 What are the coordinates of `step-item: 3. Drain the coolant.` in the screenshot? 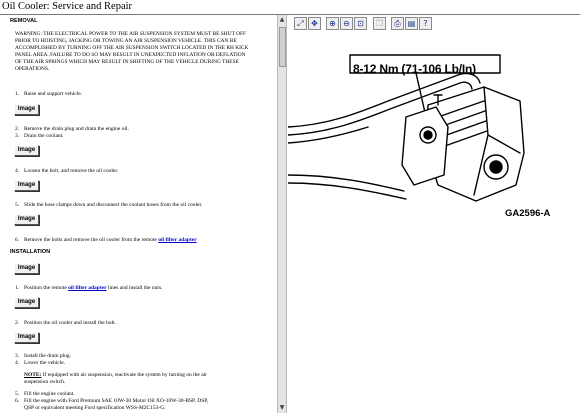 It's located at (39, 136).